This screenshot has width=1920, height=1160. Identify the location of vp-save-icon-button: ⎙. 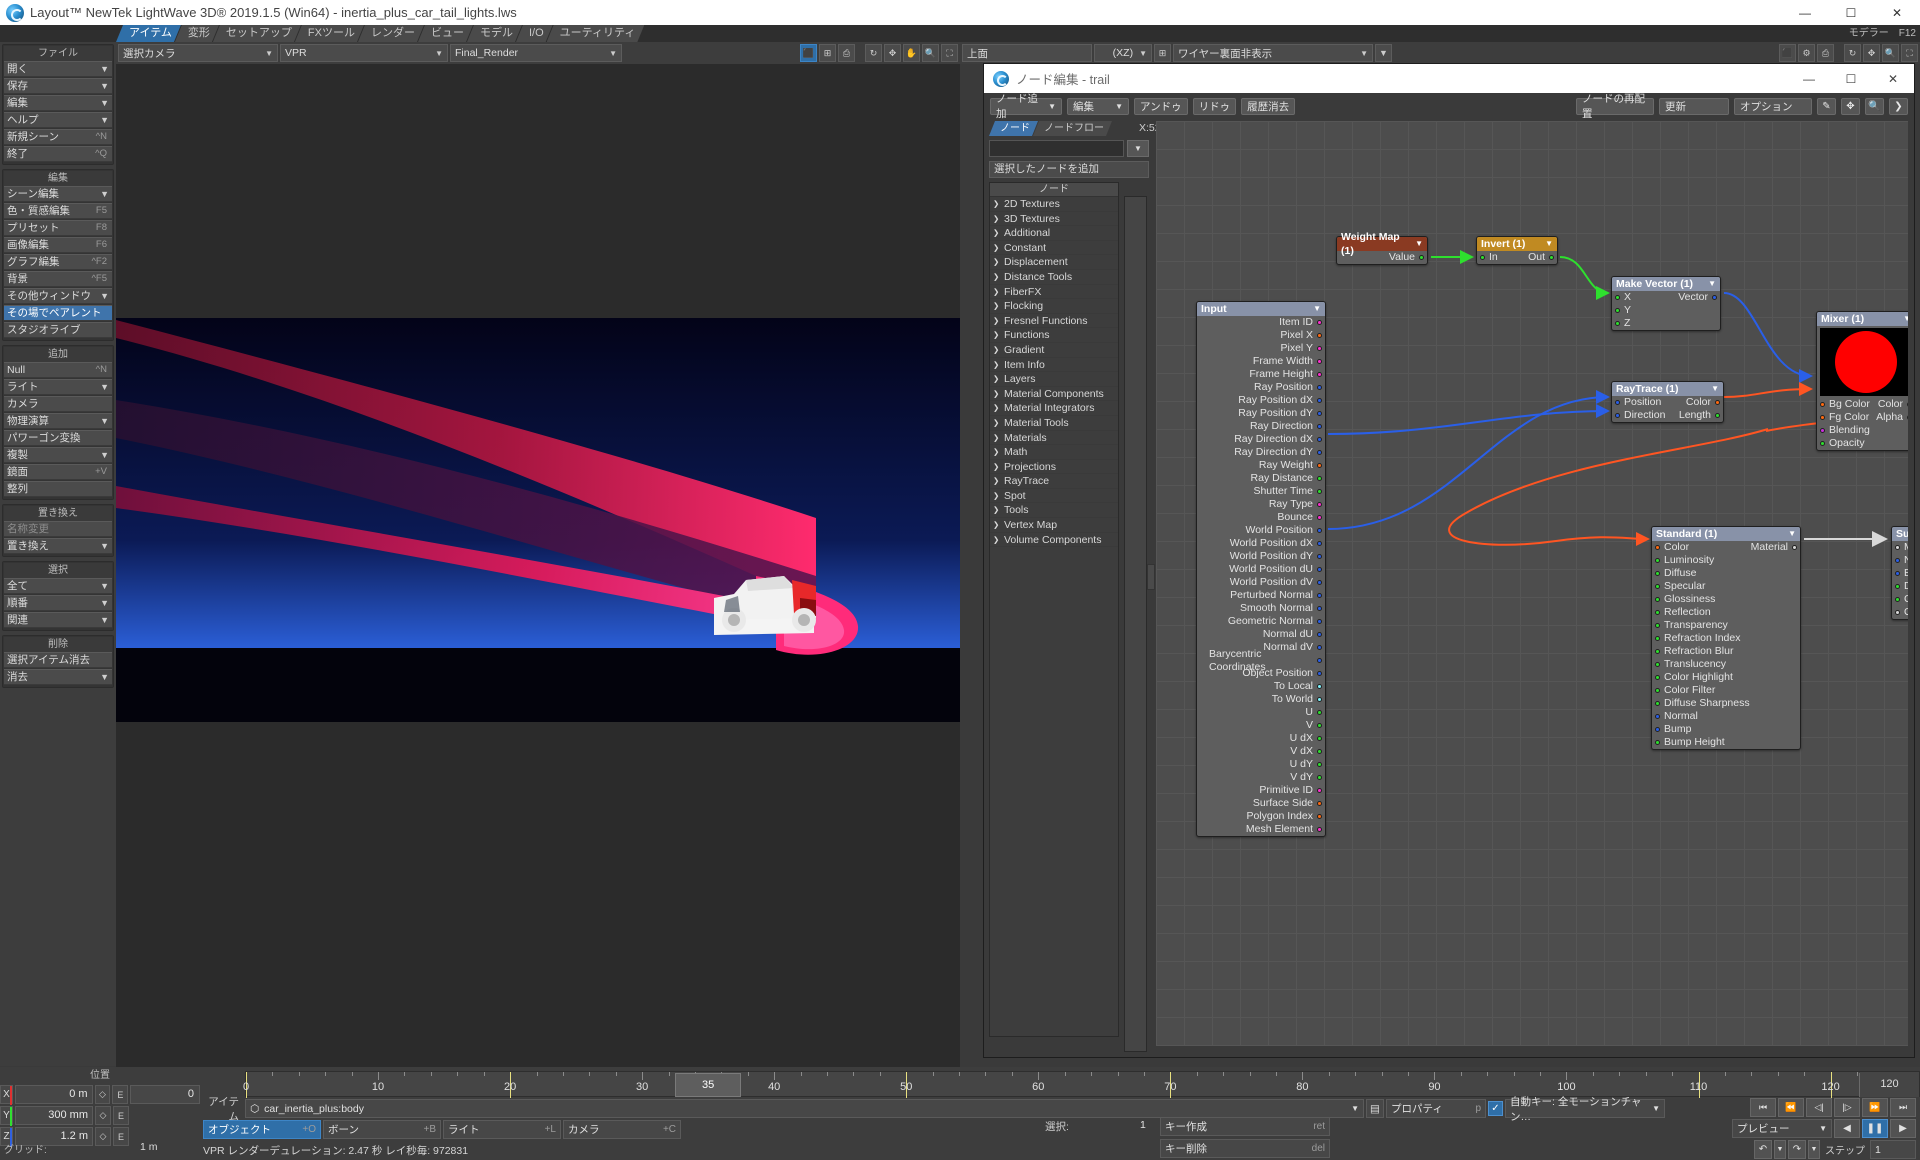
(846, 53).